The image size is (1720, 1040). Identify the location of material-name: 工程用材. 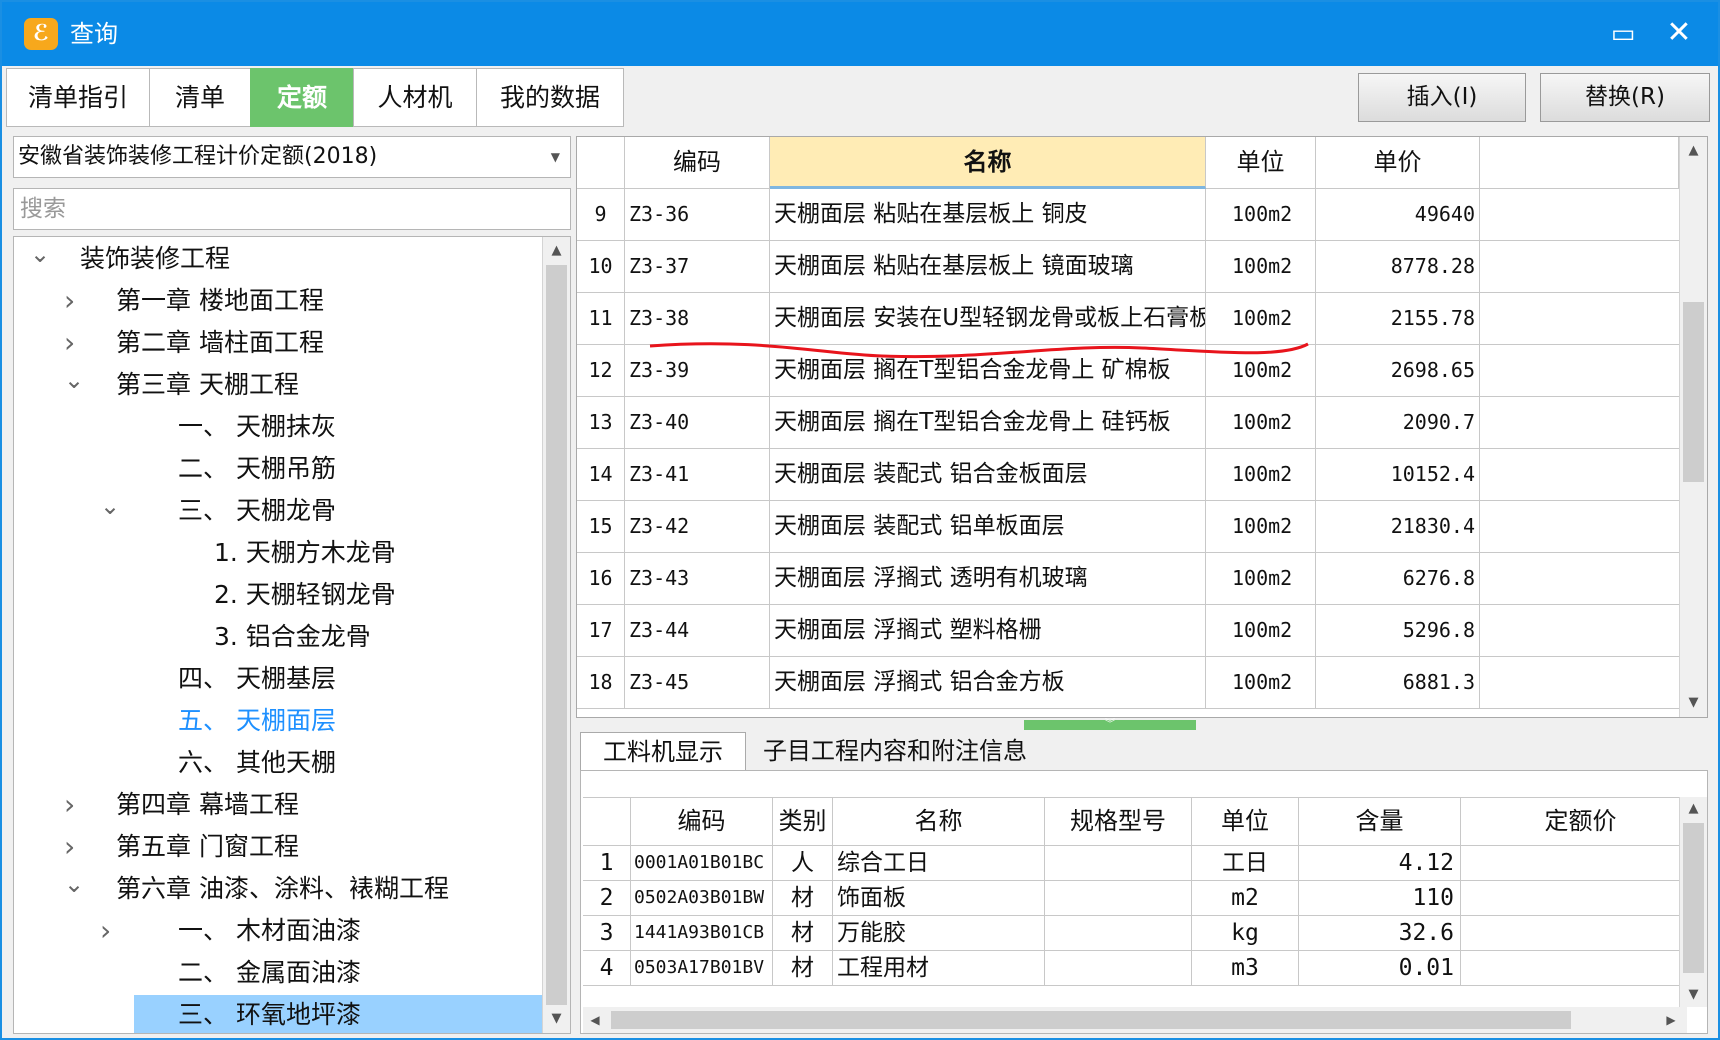
(939, 968).